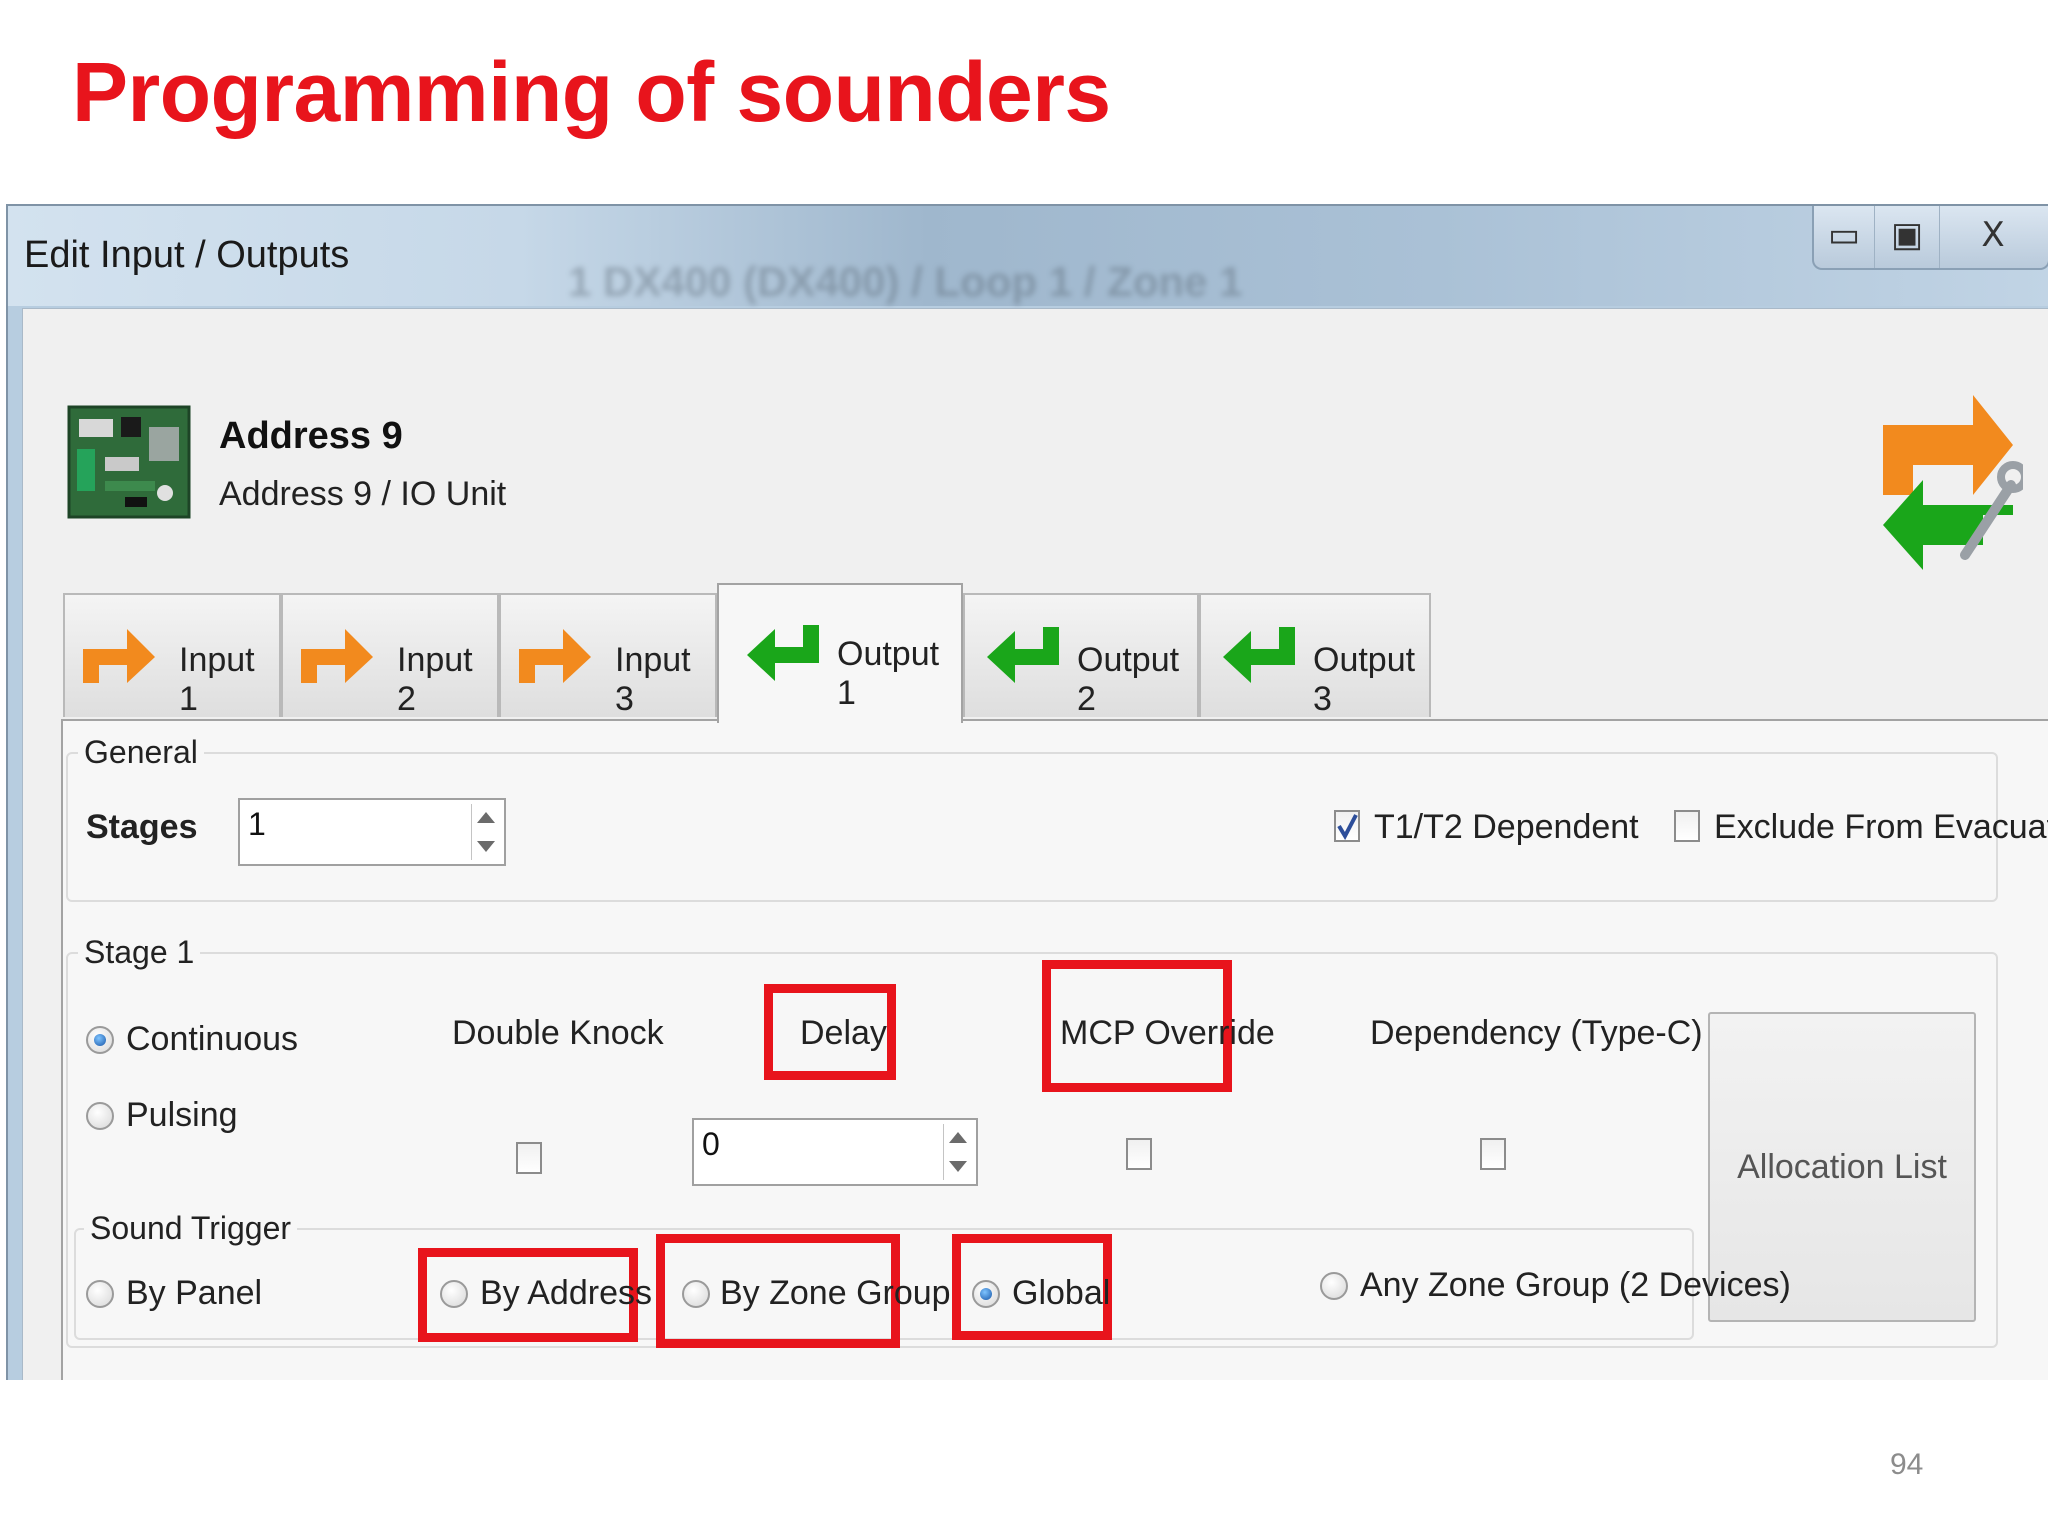 The height and width of the screenshot is (1536, 2048). What do you see at coordinates (129, 462) in the screenshot?
I see `io-board-icon` at bounding box center [129, 462].